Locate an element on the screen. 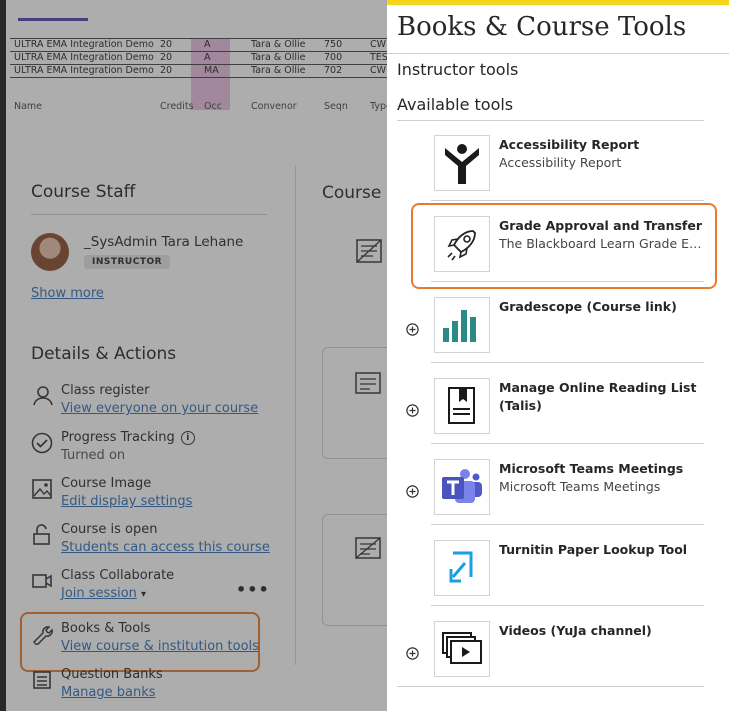 The width and height of the screenshot is (729, 711). tool-description: Accessibility Report is located at coordinates (560, 162).